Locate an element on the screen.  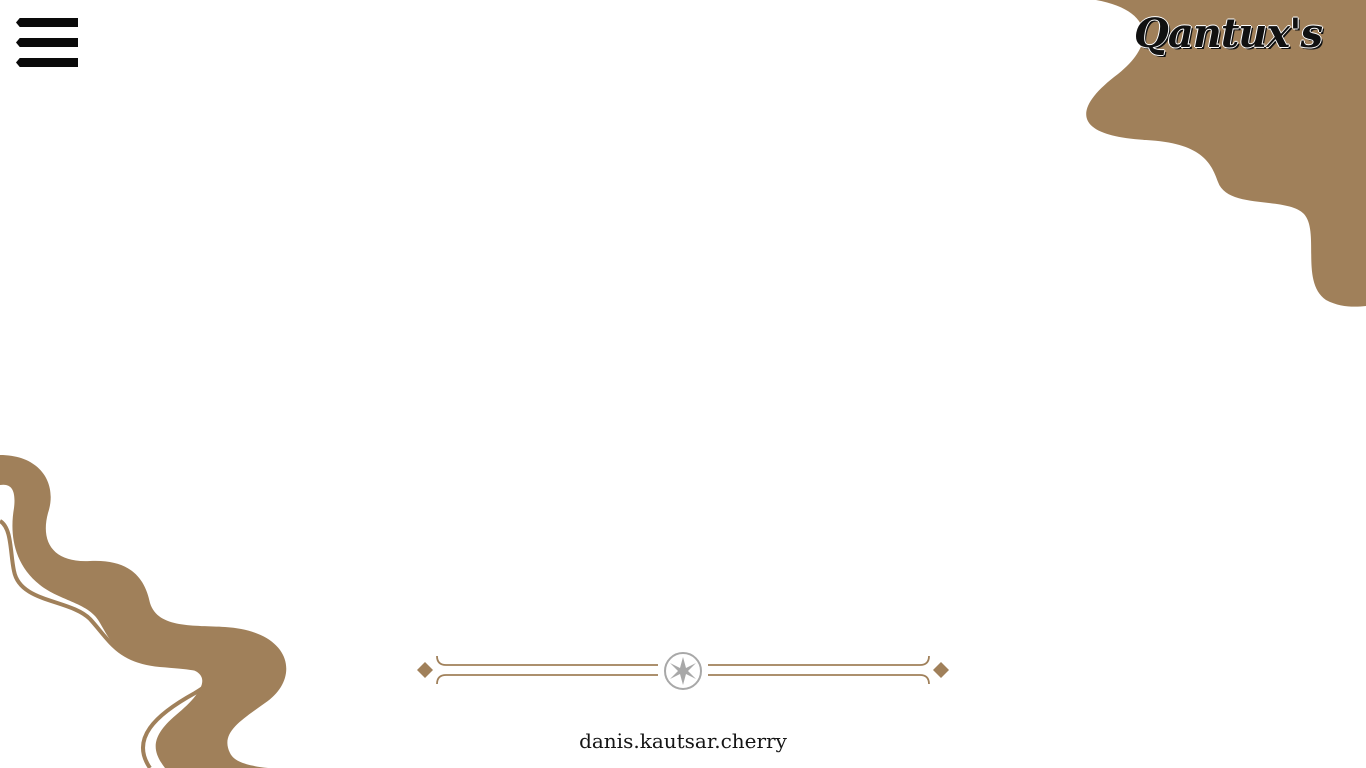
star-divider-icon is located at coordinates (683, 671).